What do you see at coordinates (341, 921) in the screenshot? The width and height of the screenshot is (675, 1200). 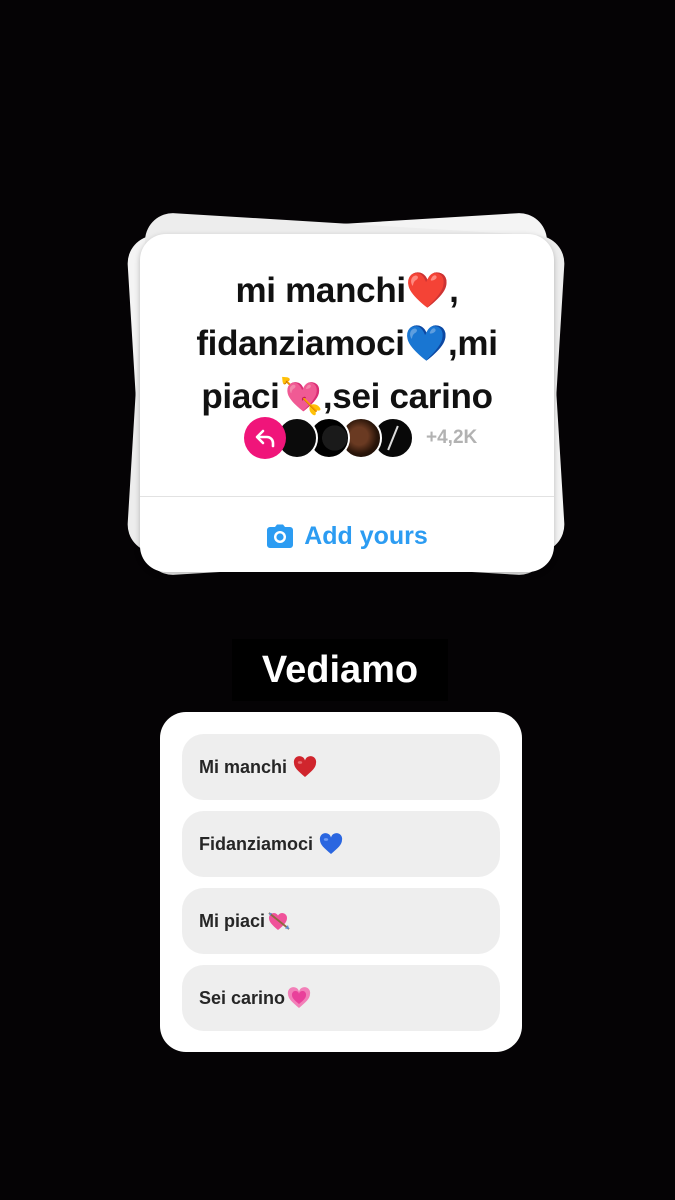 I see `poll-option: Mi piaci` at bounding box center [341, 921].